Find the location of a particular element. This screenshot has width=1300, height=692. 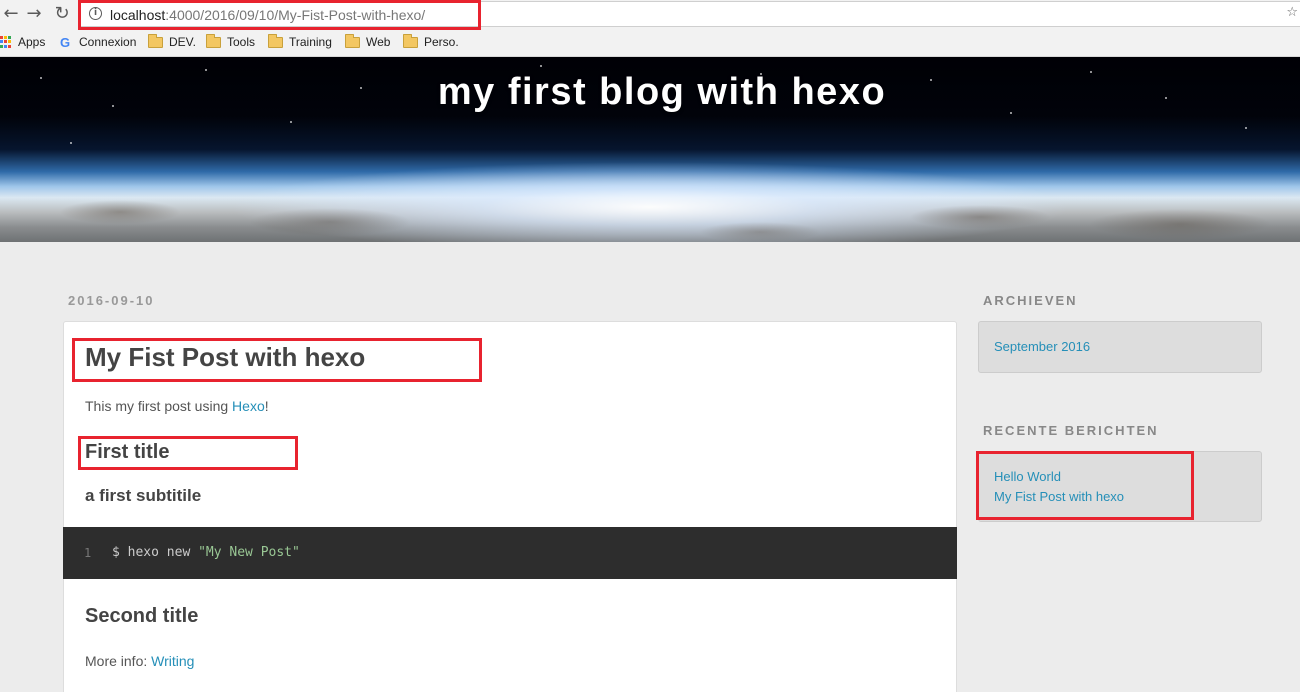

code-line: $ hexo new "My New Post" is located at coordinates (206, 552).